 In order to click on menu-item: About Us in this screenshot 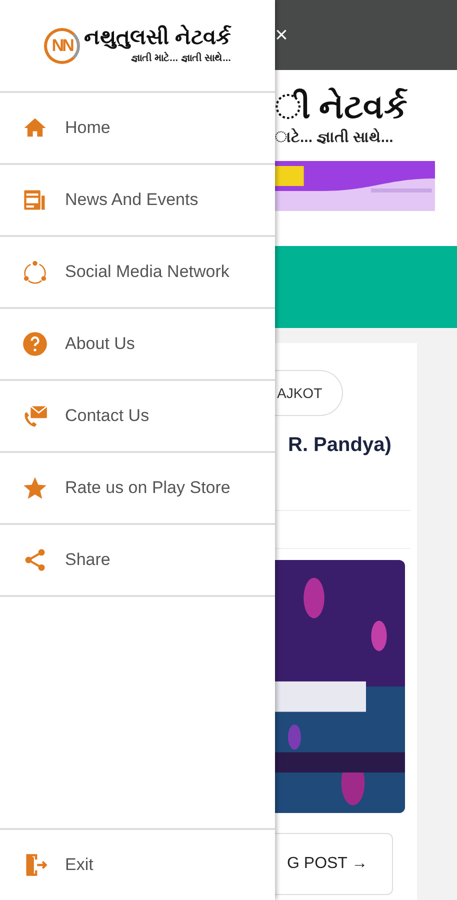, I will do `click(137, 345)`.